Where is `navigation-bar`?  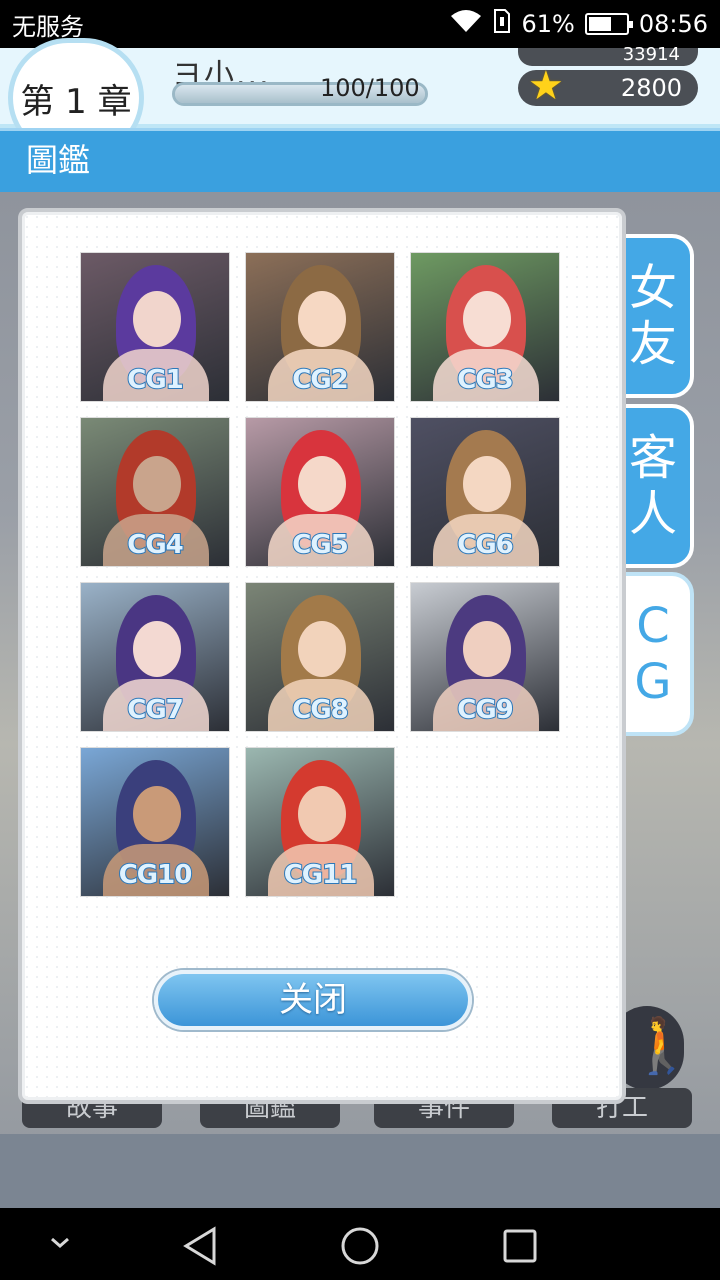 navigation-bar is located at coordinates (360, 1244).